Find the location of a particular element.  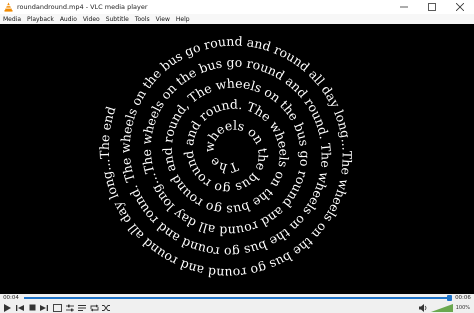

menu-playback: Playback is located at coordinates (40, 19).